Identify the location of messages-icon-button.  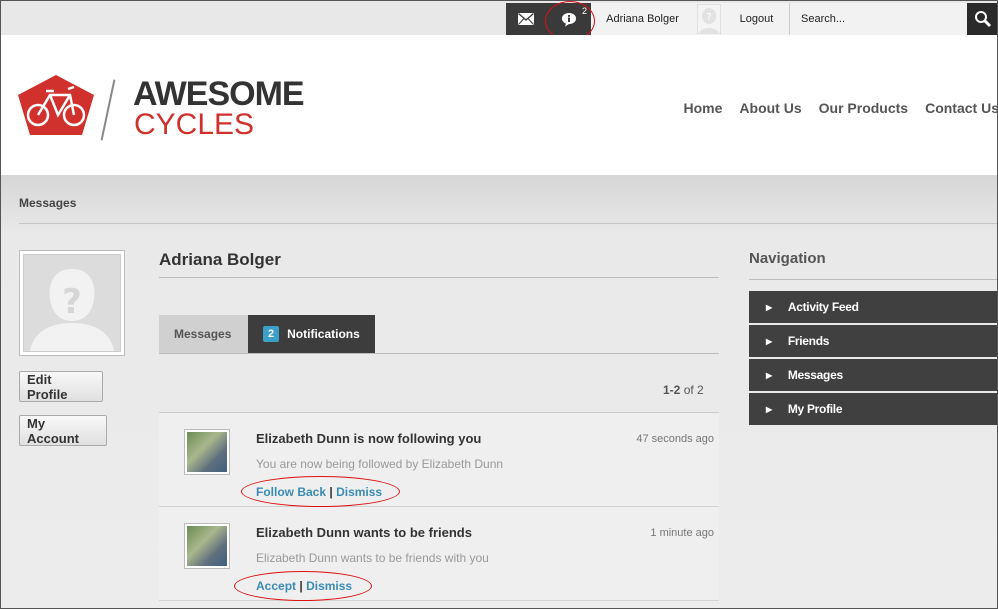
(526, 19).